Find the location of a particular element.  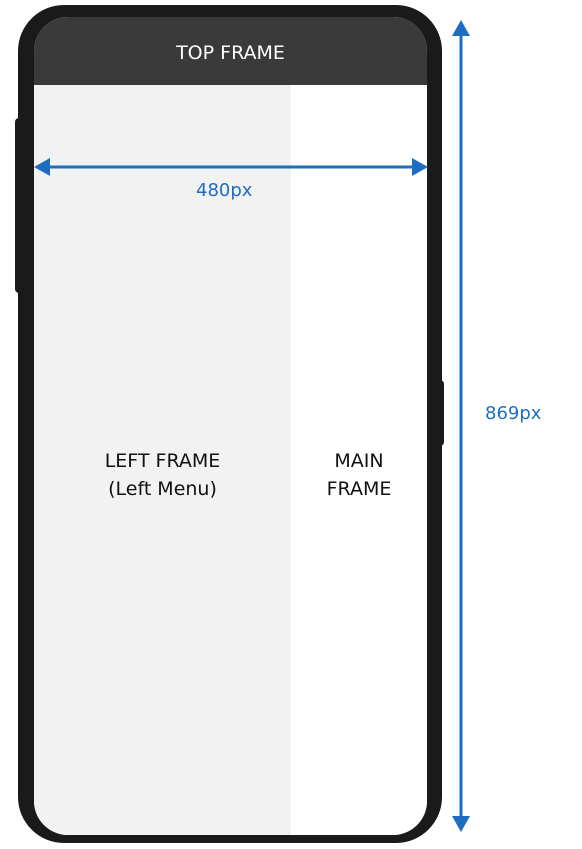

height-dimension-label: 869px is located at coordinates (513, 413).